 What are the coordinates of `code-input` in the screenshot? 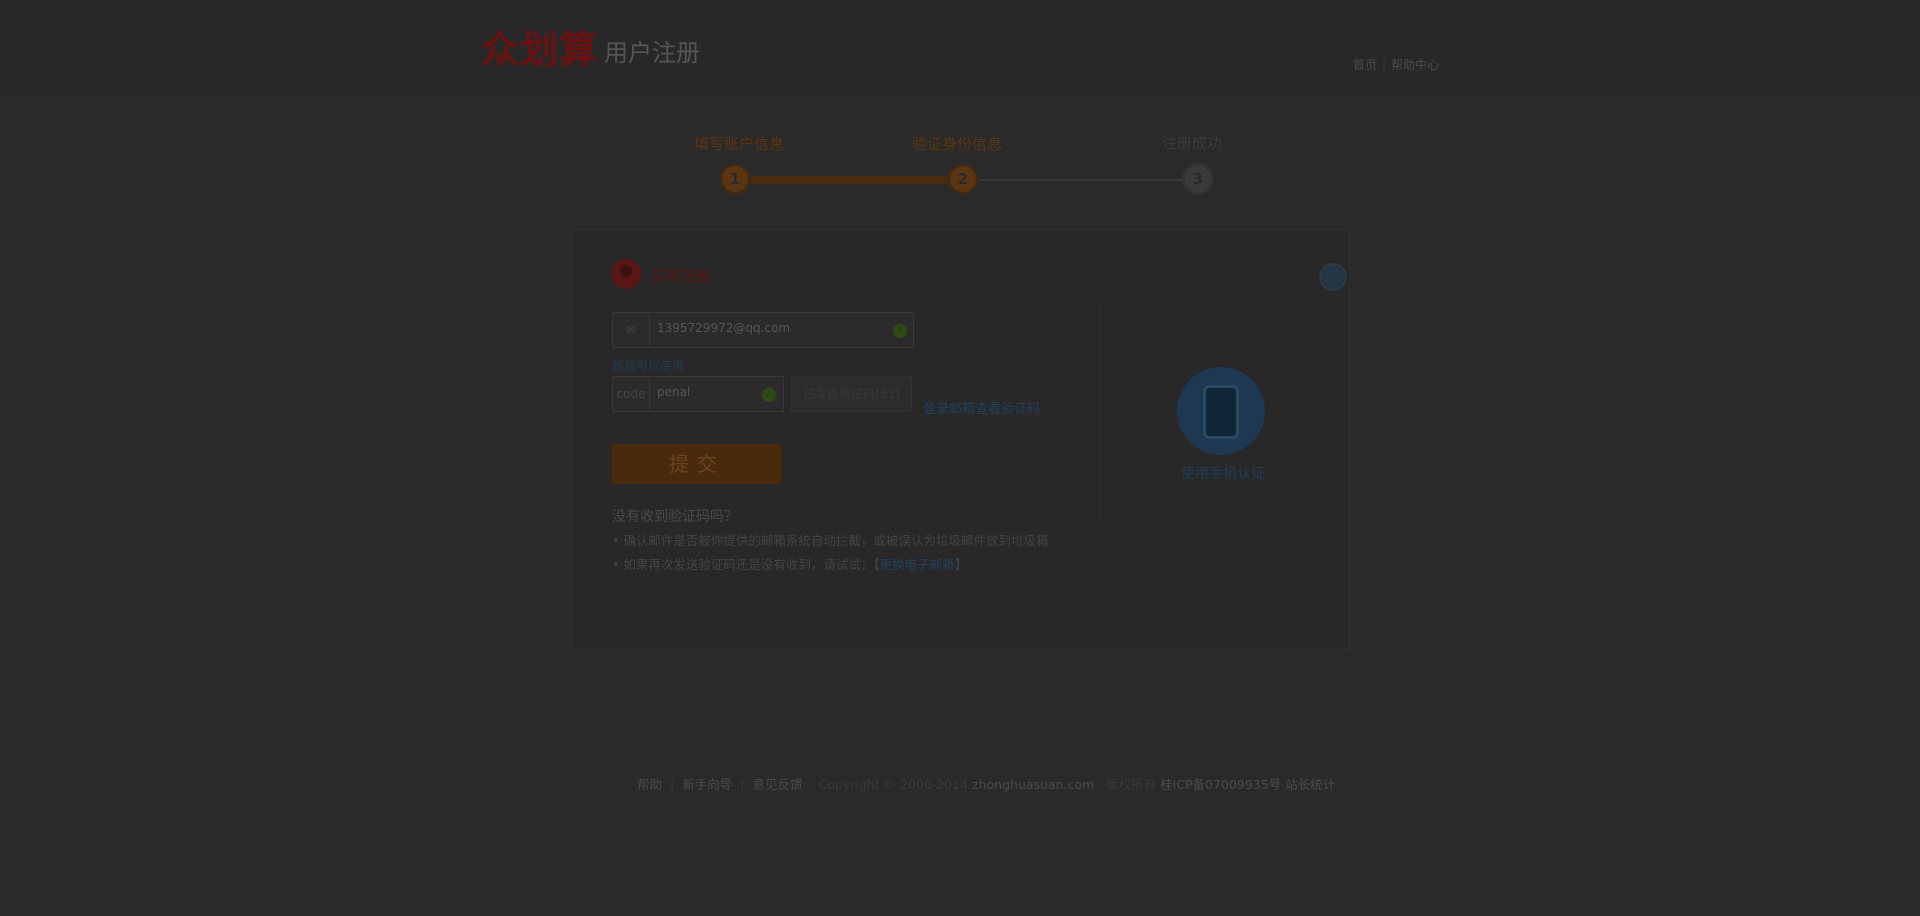 It's located at (707, 392).